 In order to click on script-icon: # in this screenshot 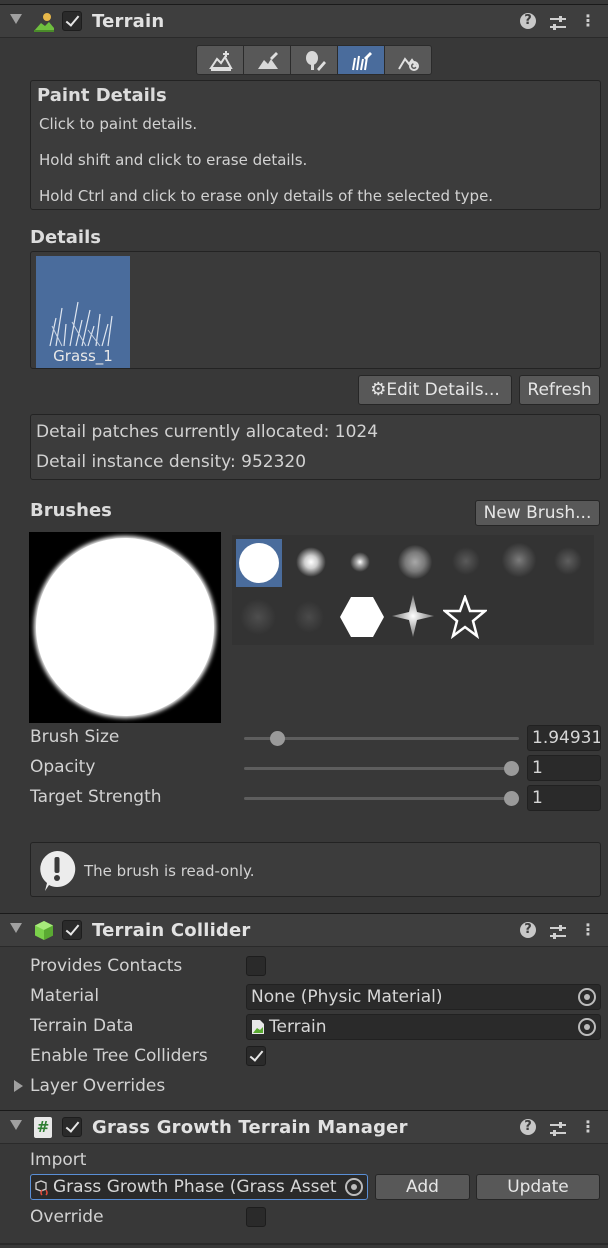, I will do `click(43, 1127)`.